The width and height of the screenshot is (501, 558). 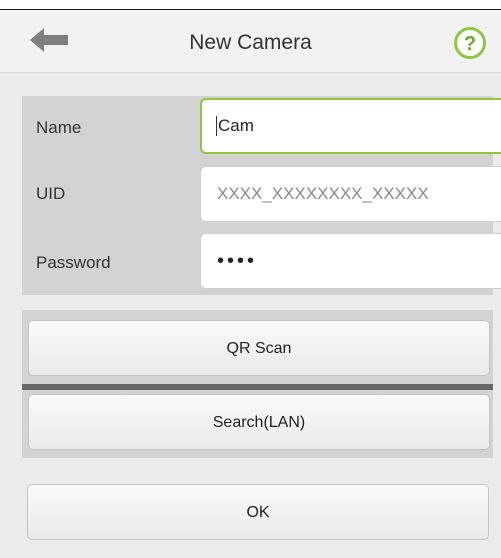 What do you see at coordinates (236, 125) in the screenshot?
I see `name-value: Cam` at bounding box center [236, 125].